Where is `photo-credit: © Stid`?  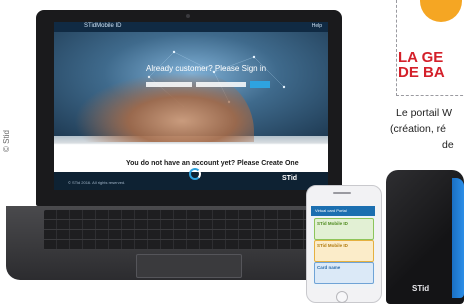
photo-credit: © Stid is located at coordinates (6, 141).